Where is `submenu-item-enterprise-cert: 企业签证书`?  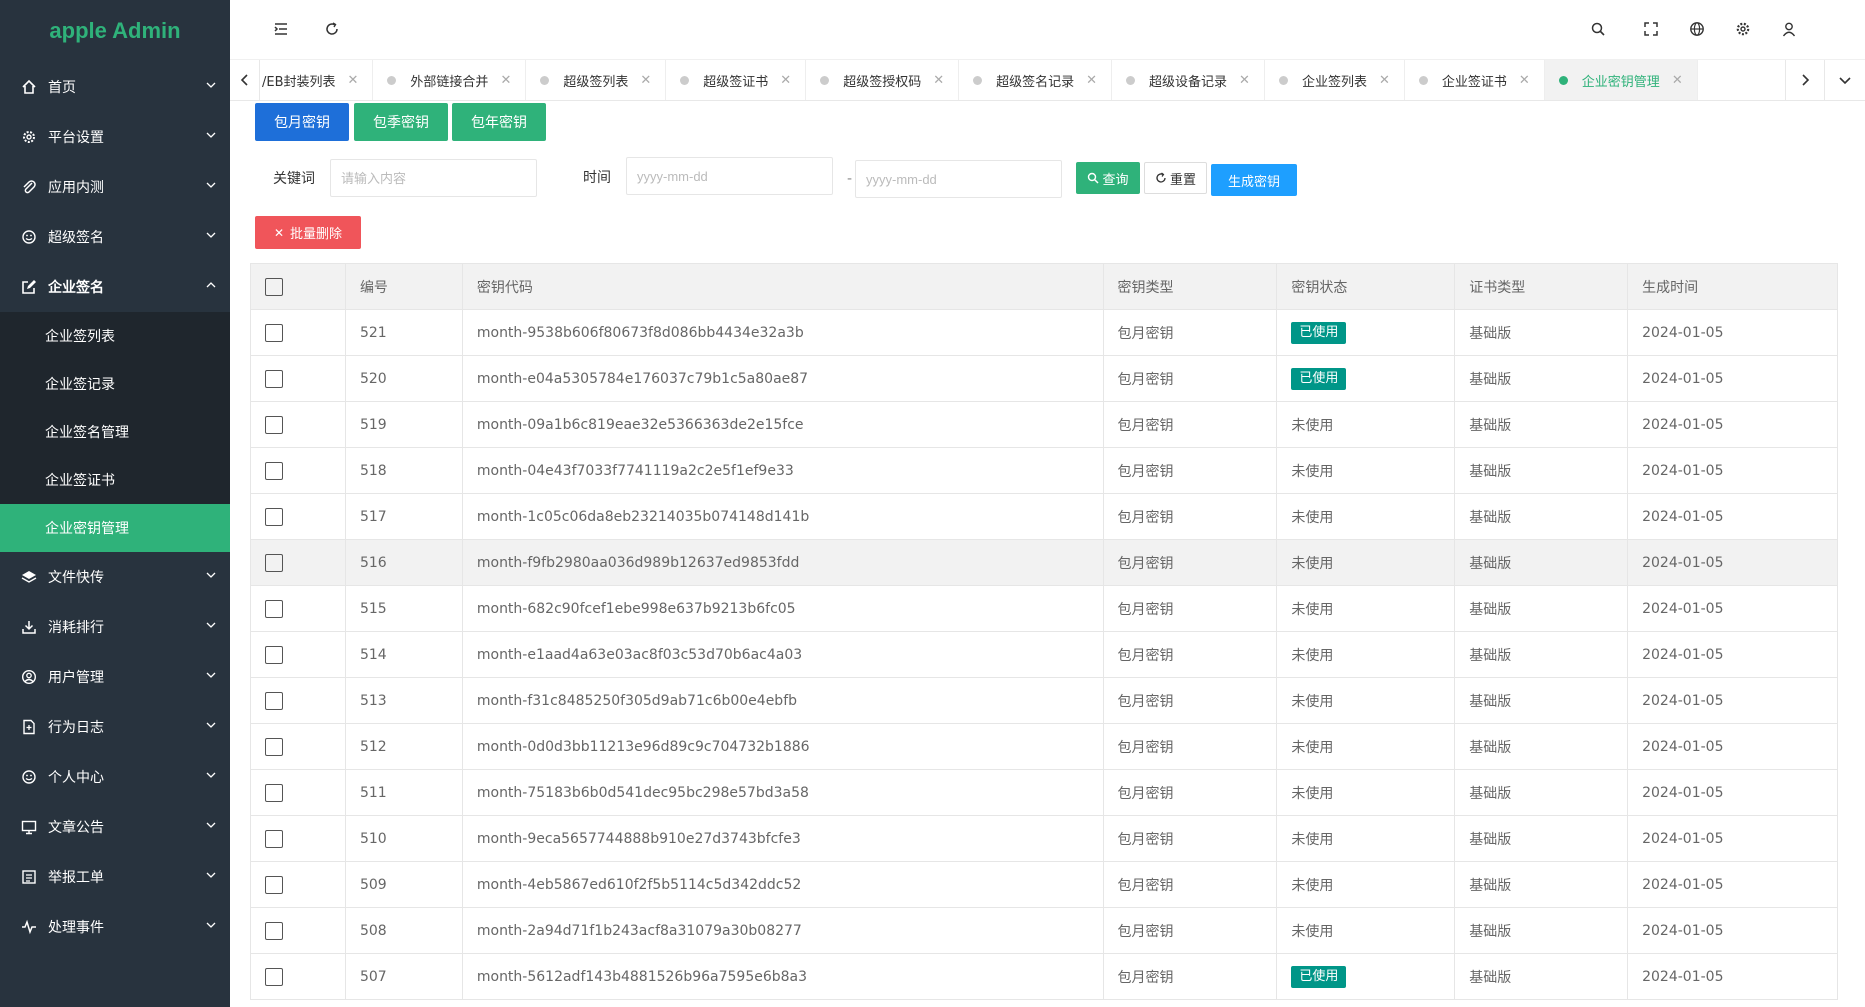
submenu-item-enterprise-cert: 企业签证书 is located at coordinates (115, 480).